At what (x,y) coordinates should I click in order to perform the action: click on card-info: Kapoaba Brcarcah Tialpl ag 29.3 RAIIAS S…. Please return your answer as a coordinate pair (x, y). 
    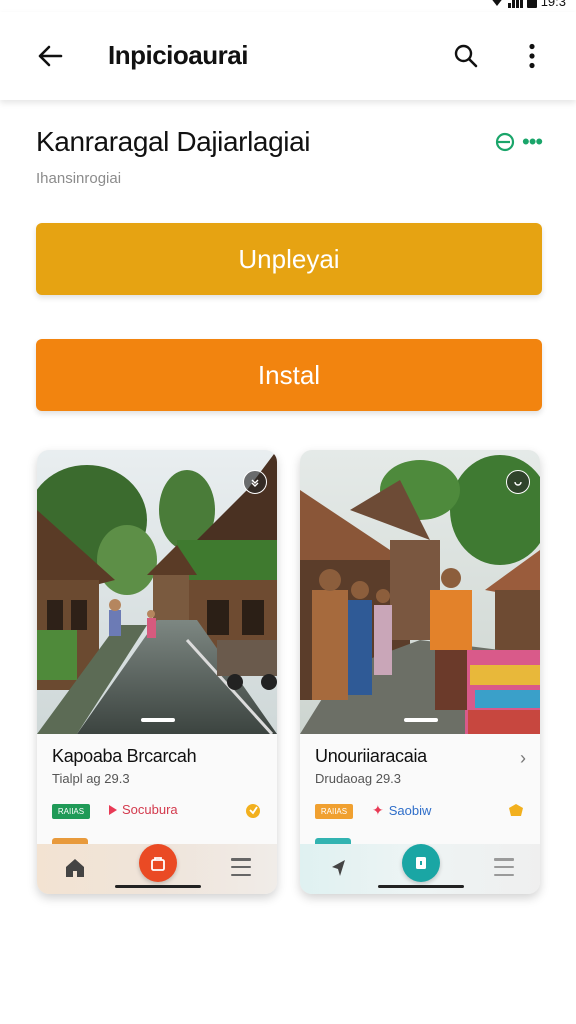
    Looking at the image, I should click on (157, 789).